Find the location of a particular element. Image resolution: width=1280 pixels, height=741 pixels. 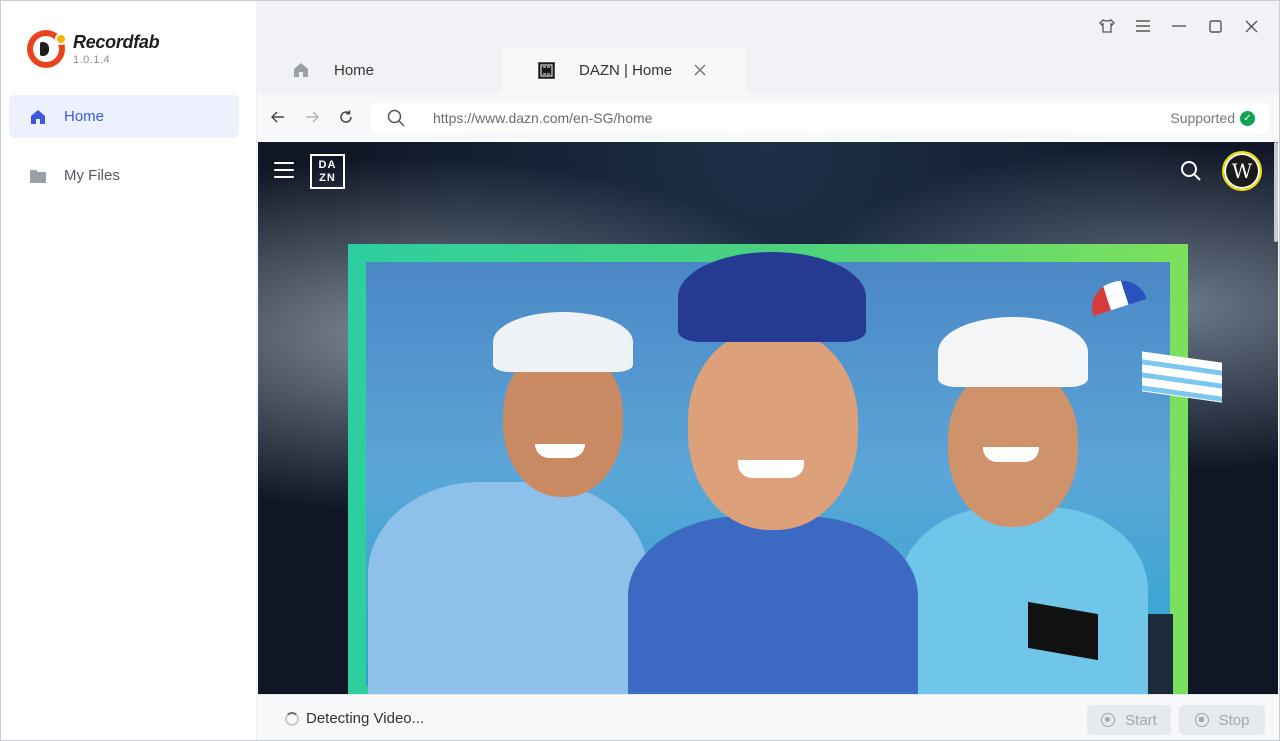

dazn-header: DA ZN W is located at coordinates (768, 172).